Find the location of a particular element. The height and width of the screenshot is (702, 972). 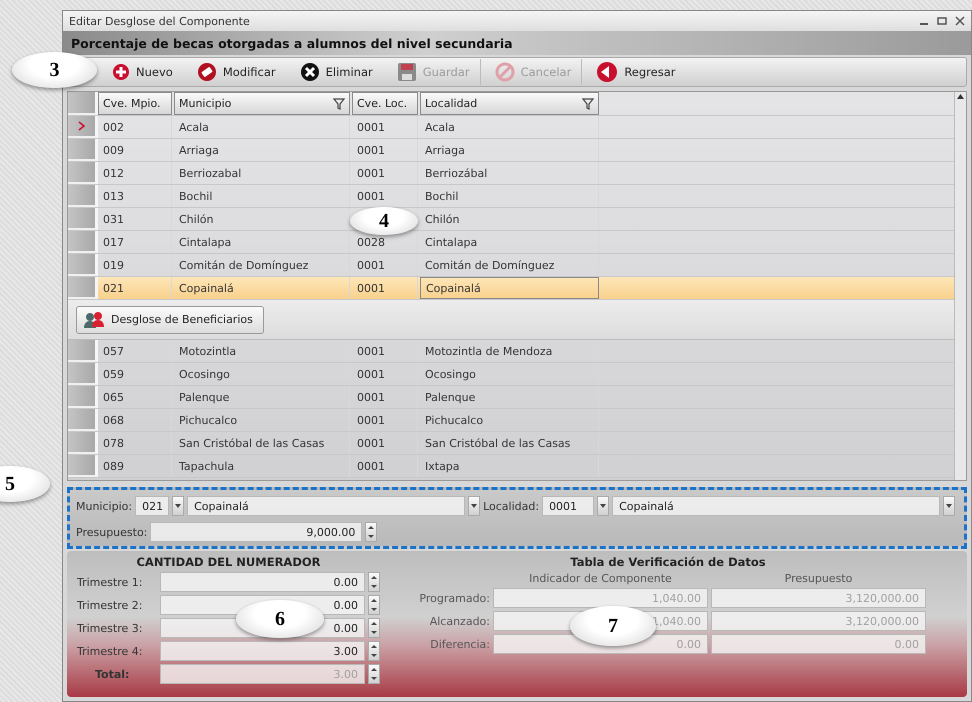

field-label: Trimestre 1: is located at coordinates (110, 582).